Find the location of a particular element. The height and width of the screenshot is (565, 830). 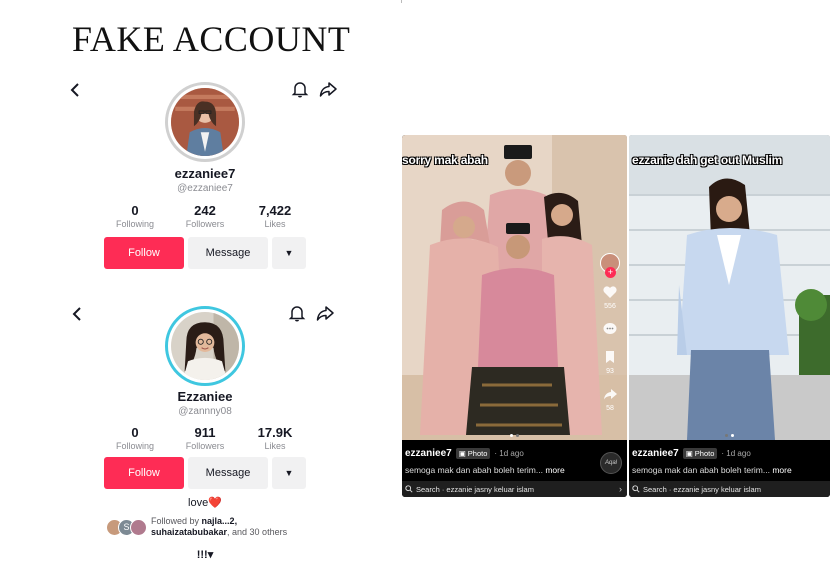

bookmark-count: 93 is located at coordinates (610, 371).